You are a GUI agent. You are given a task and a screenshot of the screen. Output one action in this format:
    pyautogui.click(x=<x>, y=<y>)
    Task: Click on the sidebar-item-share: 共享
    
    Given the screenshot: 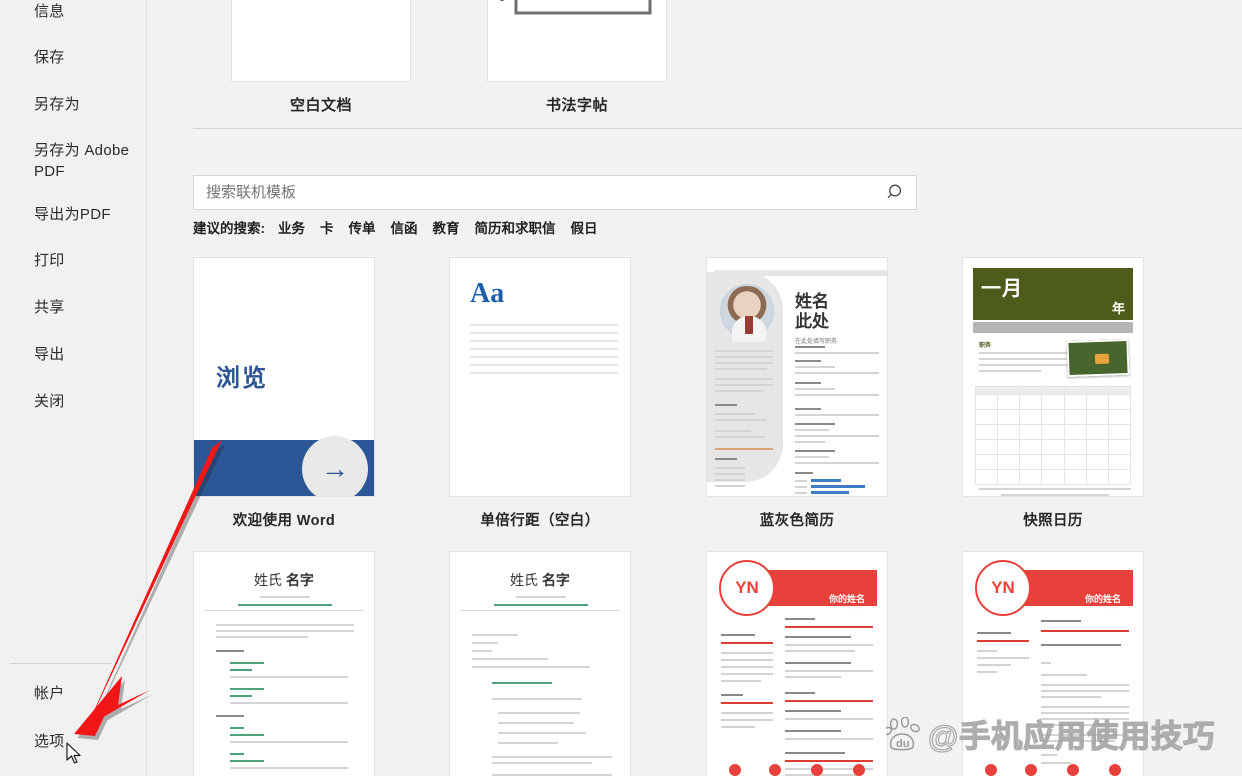 What is the action you would take?
    pyautogui.click(x=73, y=308)
    